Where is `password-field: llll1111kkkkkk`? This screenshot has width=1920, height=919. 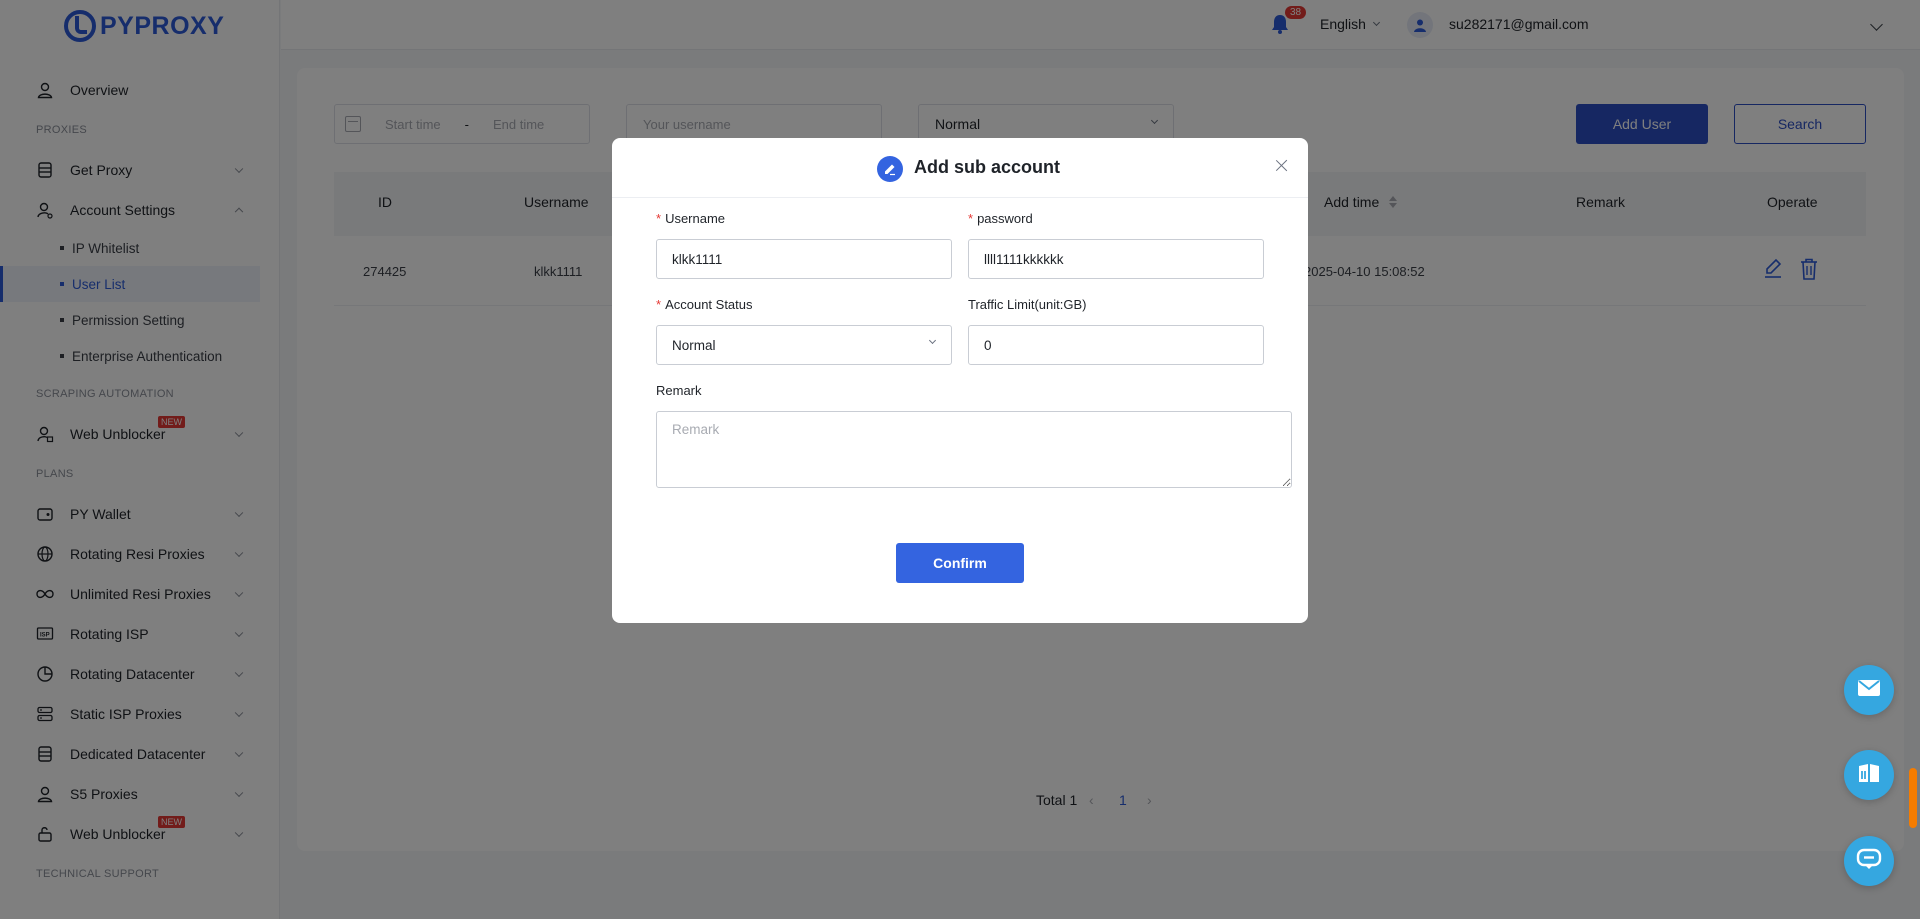
password-field: llll1111kkkkkk is located at coordinates (1116, 259).